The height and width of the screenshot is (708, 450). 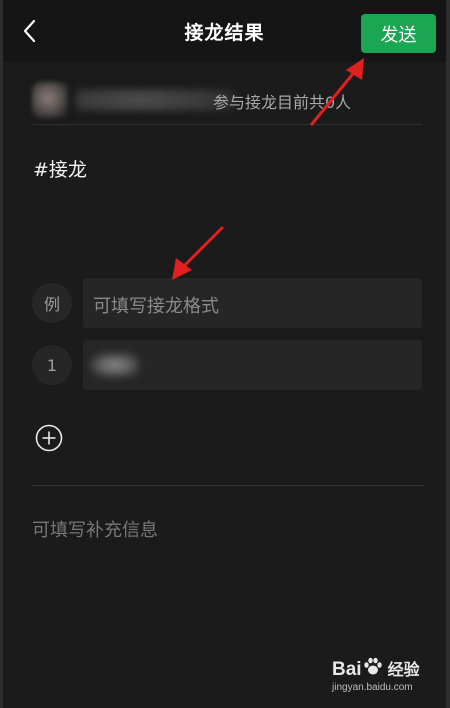 I want to click on example-badge: 例, so click(x=52, y=303).